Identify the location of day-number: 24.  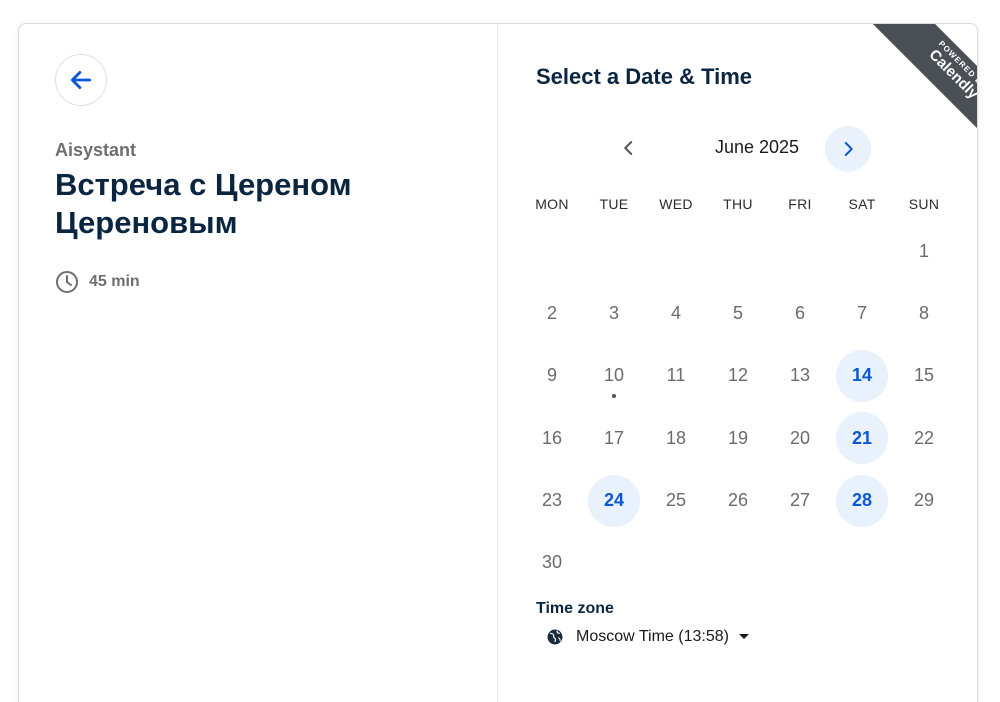
(614, 500).